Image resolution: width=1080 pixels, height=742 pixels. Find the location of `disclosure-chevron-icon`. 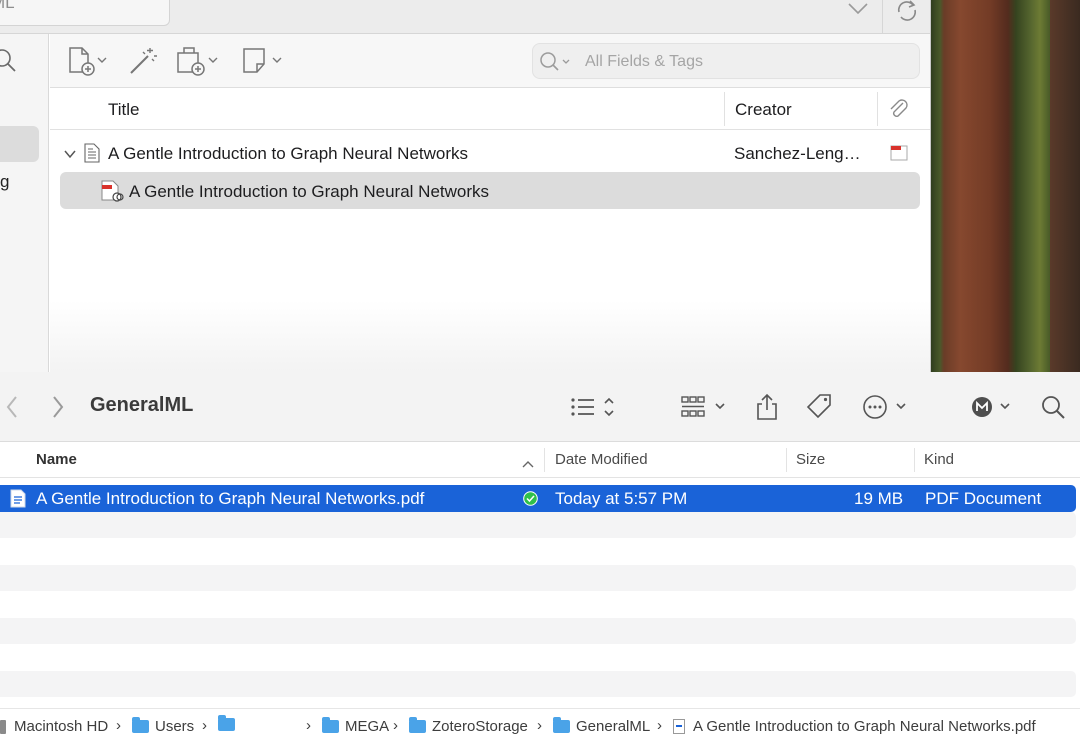

disclosure-chevron-icon is located at coordinates (70, 155).